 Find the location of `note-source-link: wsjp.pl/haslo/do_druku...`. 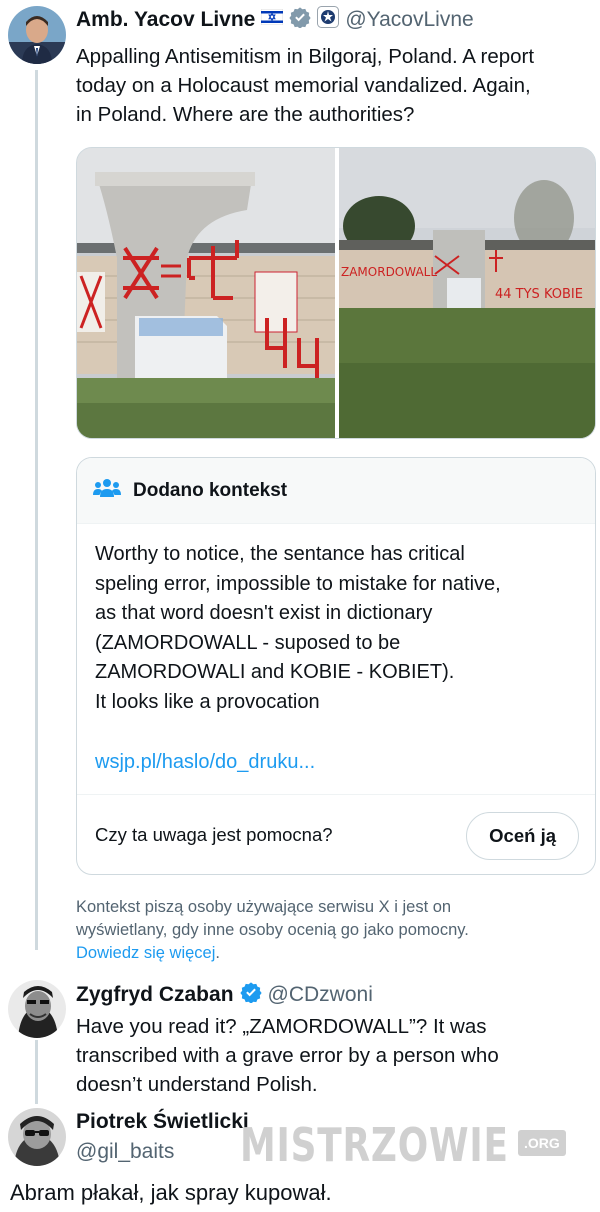

note-source-link: wsjp.pl/haslo/do_druku... is located at coordinates (336, 763).